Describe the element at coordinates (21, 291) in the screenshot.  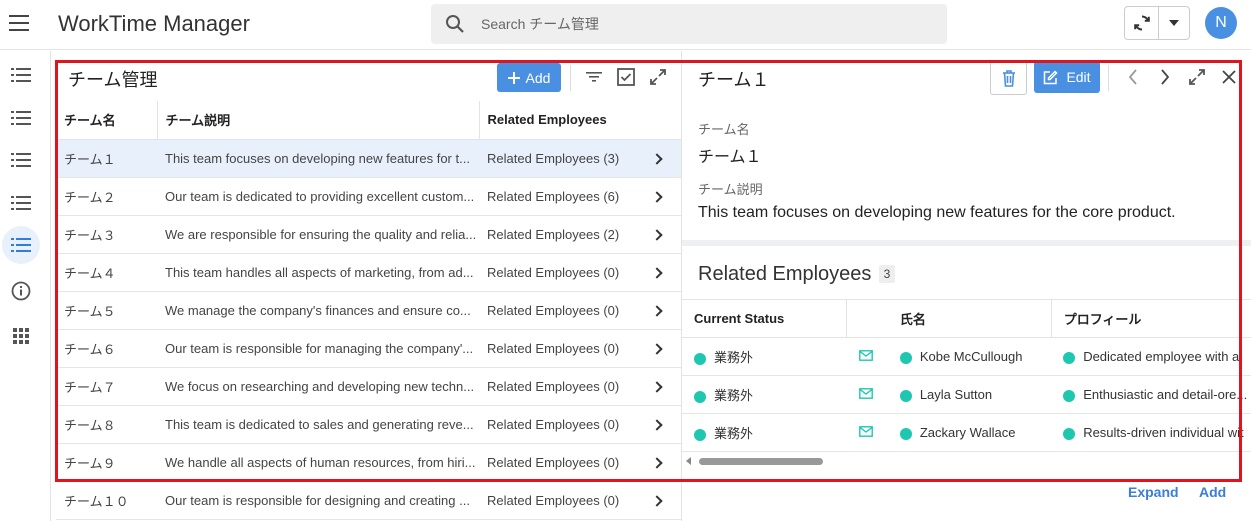
I see `info-icon` at that location.